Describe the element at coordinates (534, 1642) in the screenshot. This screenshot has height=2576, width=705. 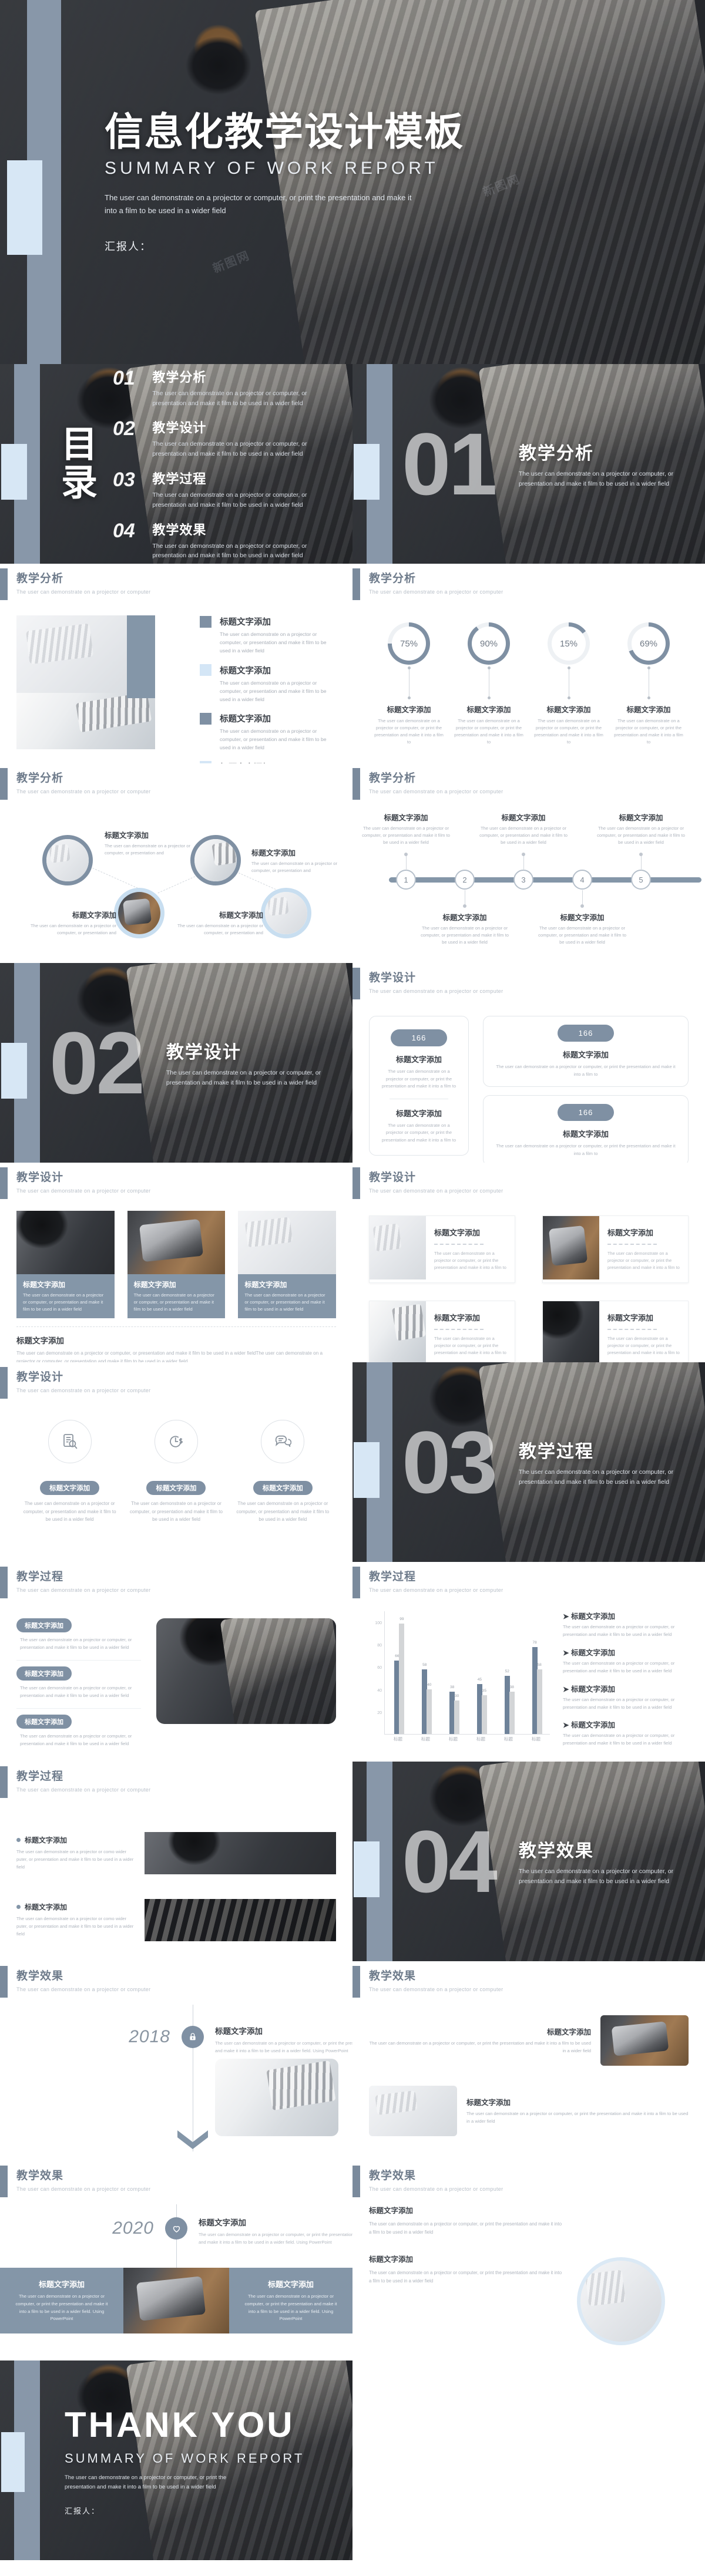
I see `bar-value-label: 78` at that location.